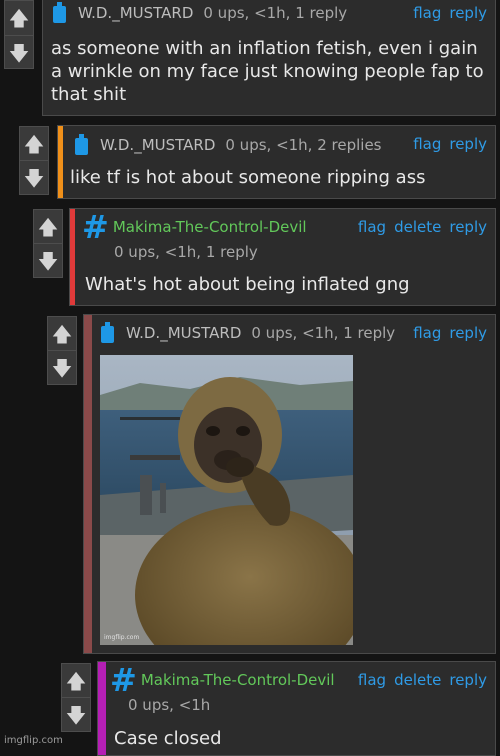  What do you see at coordinates (121, 637) in the screenshot?
I see `image-watermark: imgflip.com` at bounding box center [121, 637].